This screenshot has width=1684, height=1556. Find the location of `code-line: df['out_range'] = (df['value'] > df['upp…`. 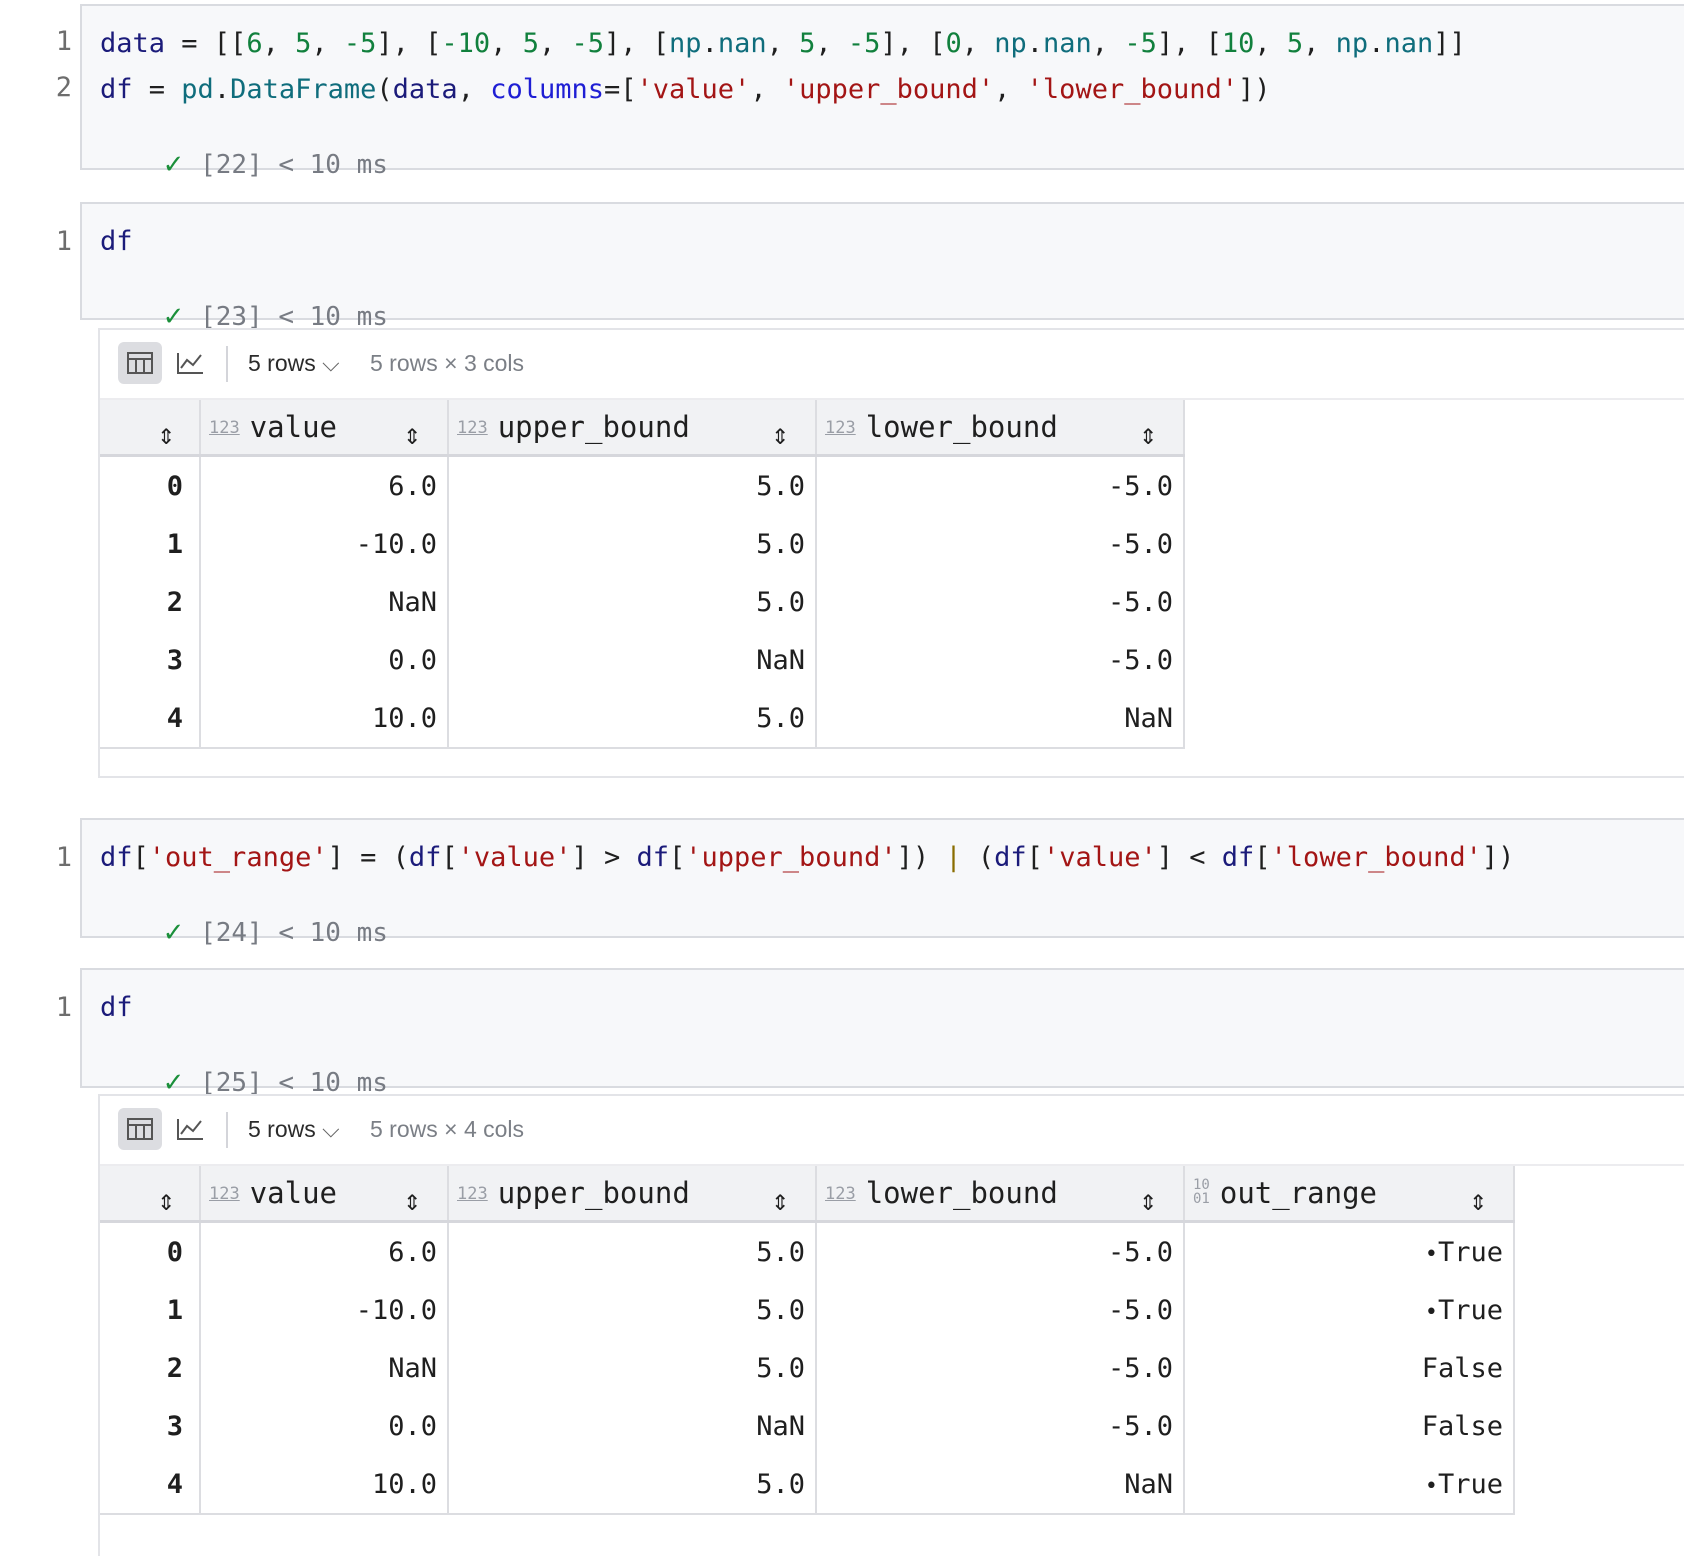

code-line: df['out_range'] = (df['value'] > df['upp… is located at coordinates (807, 857).